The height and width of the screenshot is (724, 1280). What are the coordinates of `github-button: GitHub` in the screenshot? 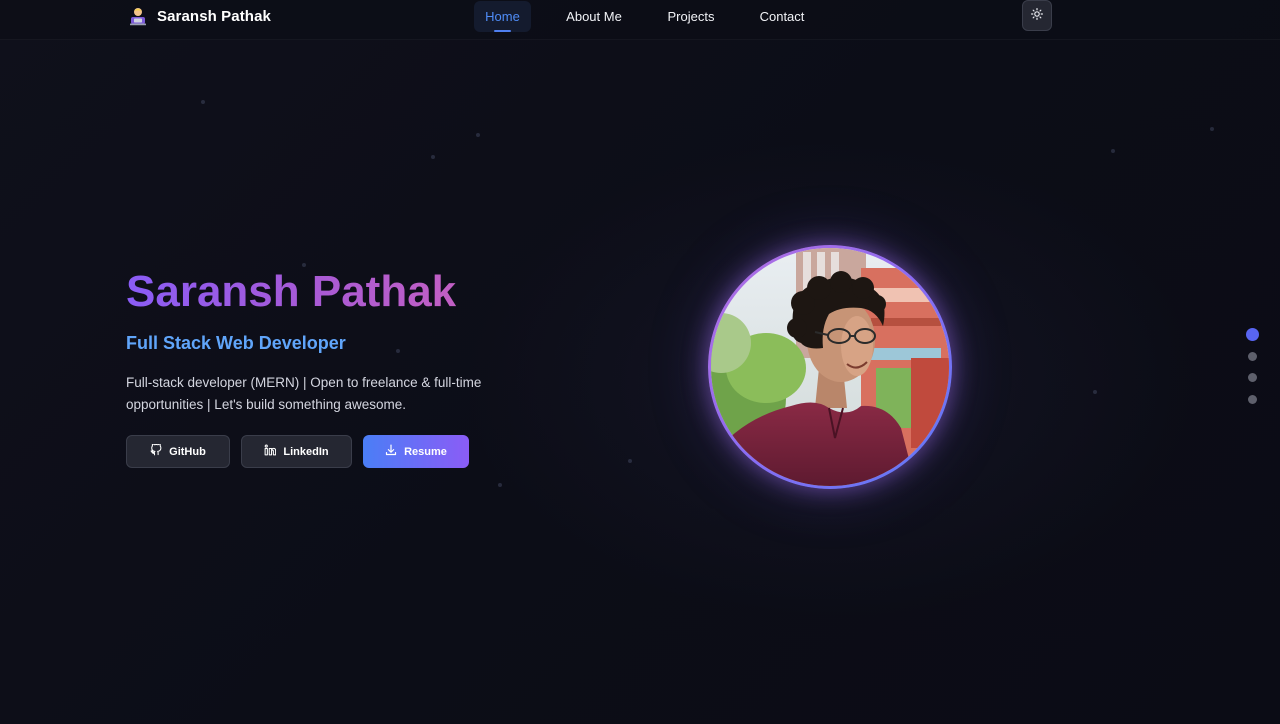 It's located at (178, 451).